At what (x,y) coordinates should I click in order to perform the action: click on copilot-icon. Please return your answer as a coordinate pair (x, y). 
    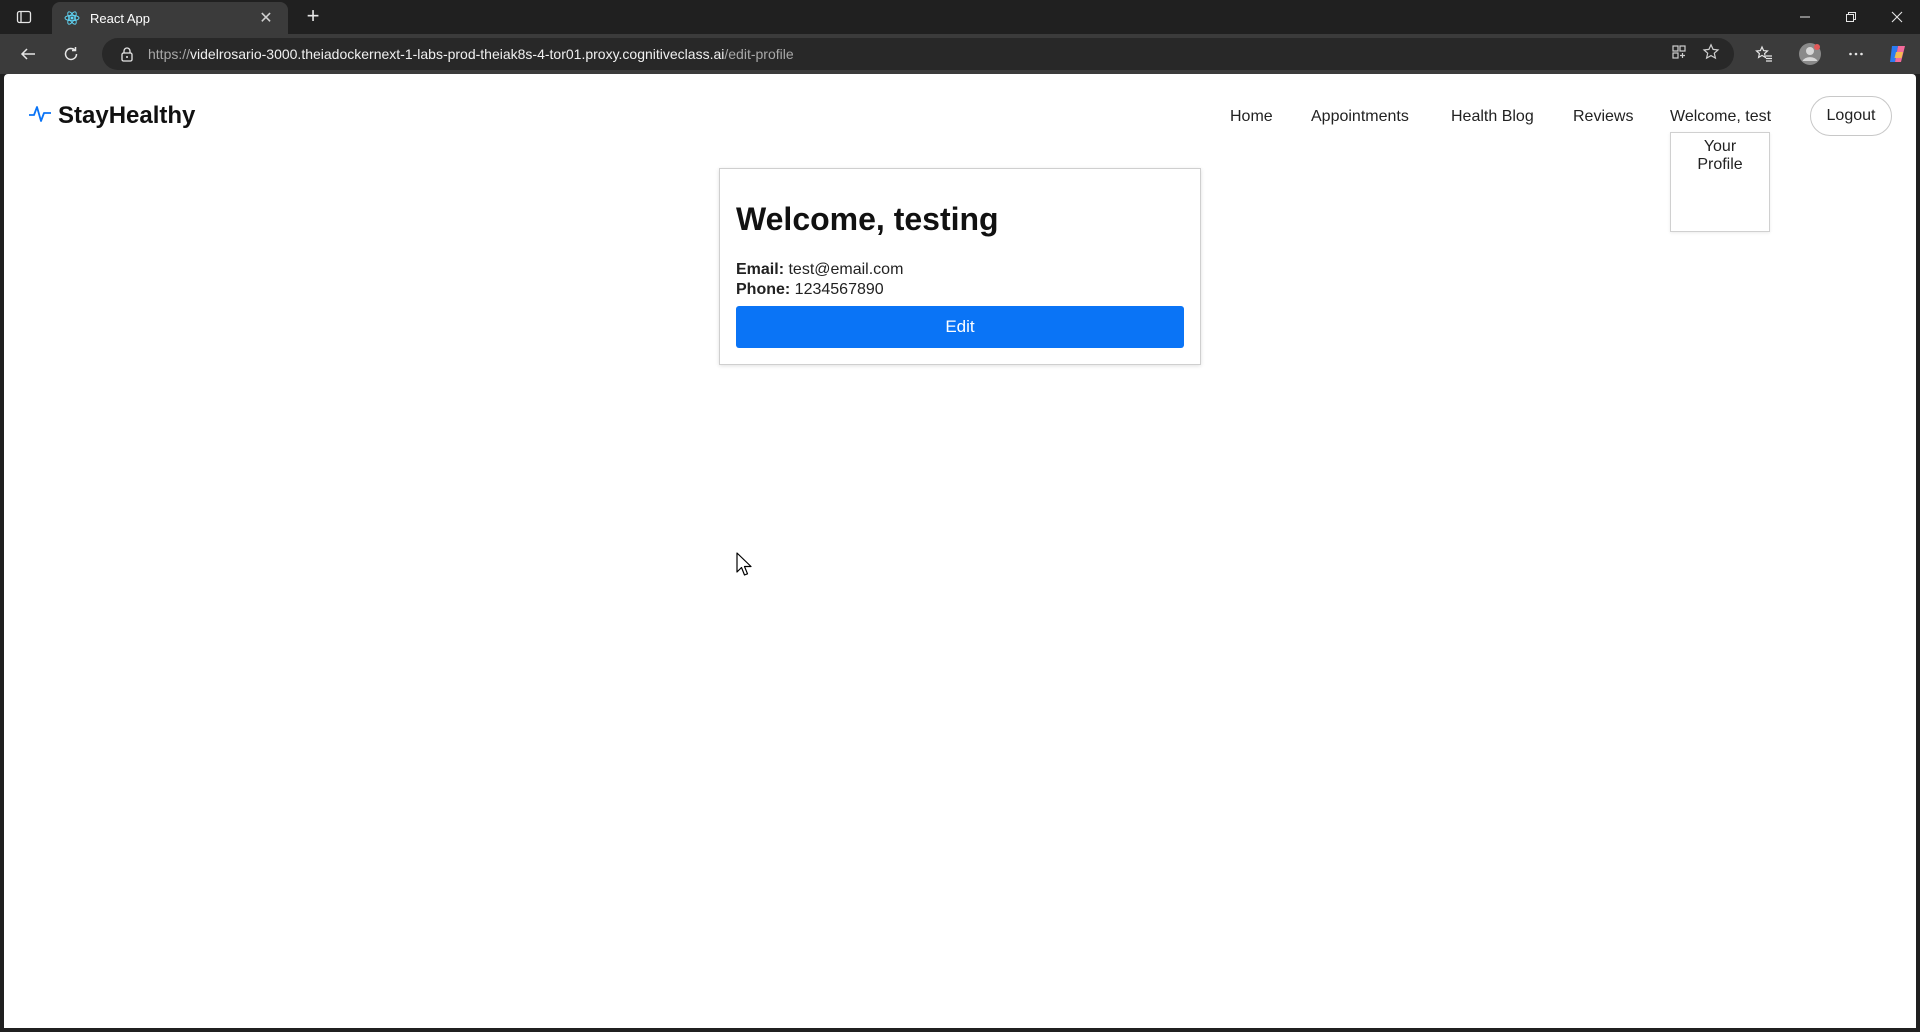
    Looking at the image, I should click on (1898, 54).